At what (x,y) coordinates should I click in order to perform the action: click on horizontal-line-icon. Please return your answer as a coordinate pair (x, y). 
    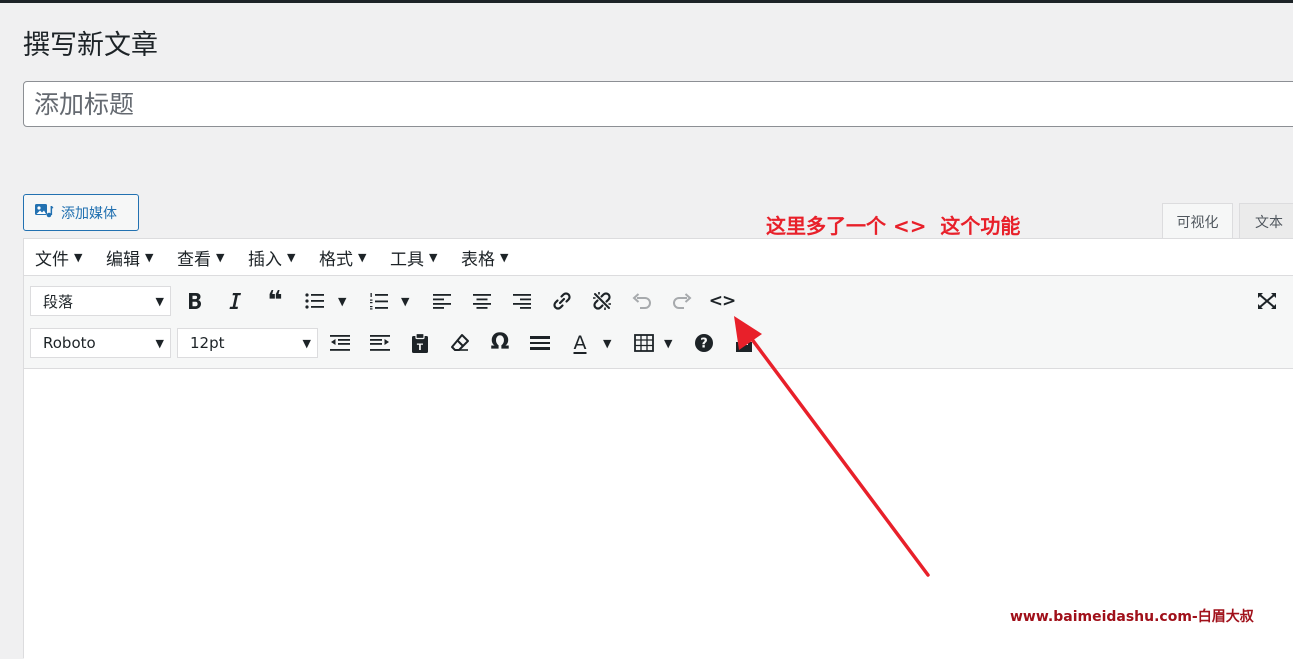
    Looking at the image, I should click on (540, 343).